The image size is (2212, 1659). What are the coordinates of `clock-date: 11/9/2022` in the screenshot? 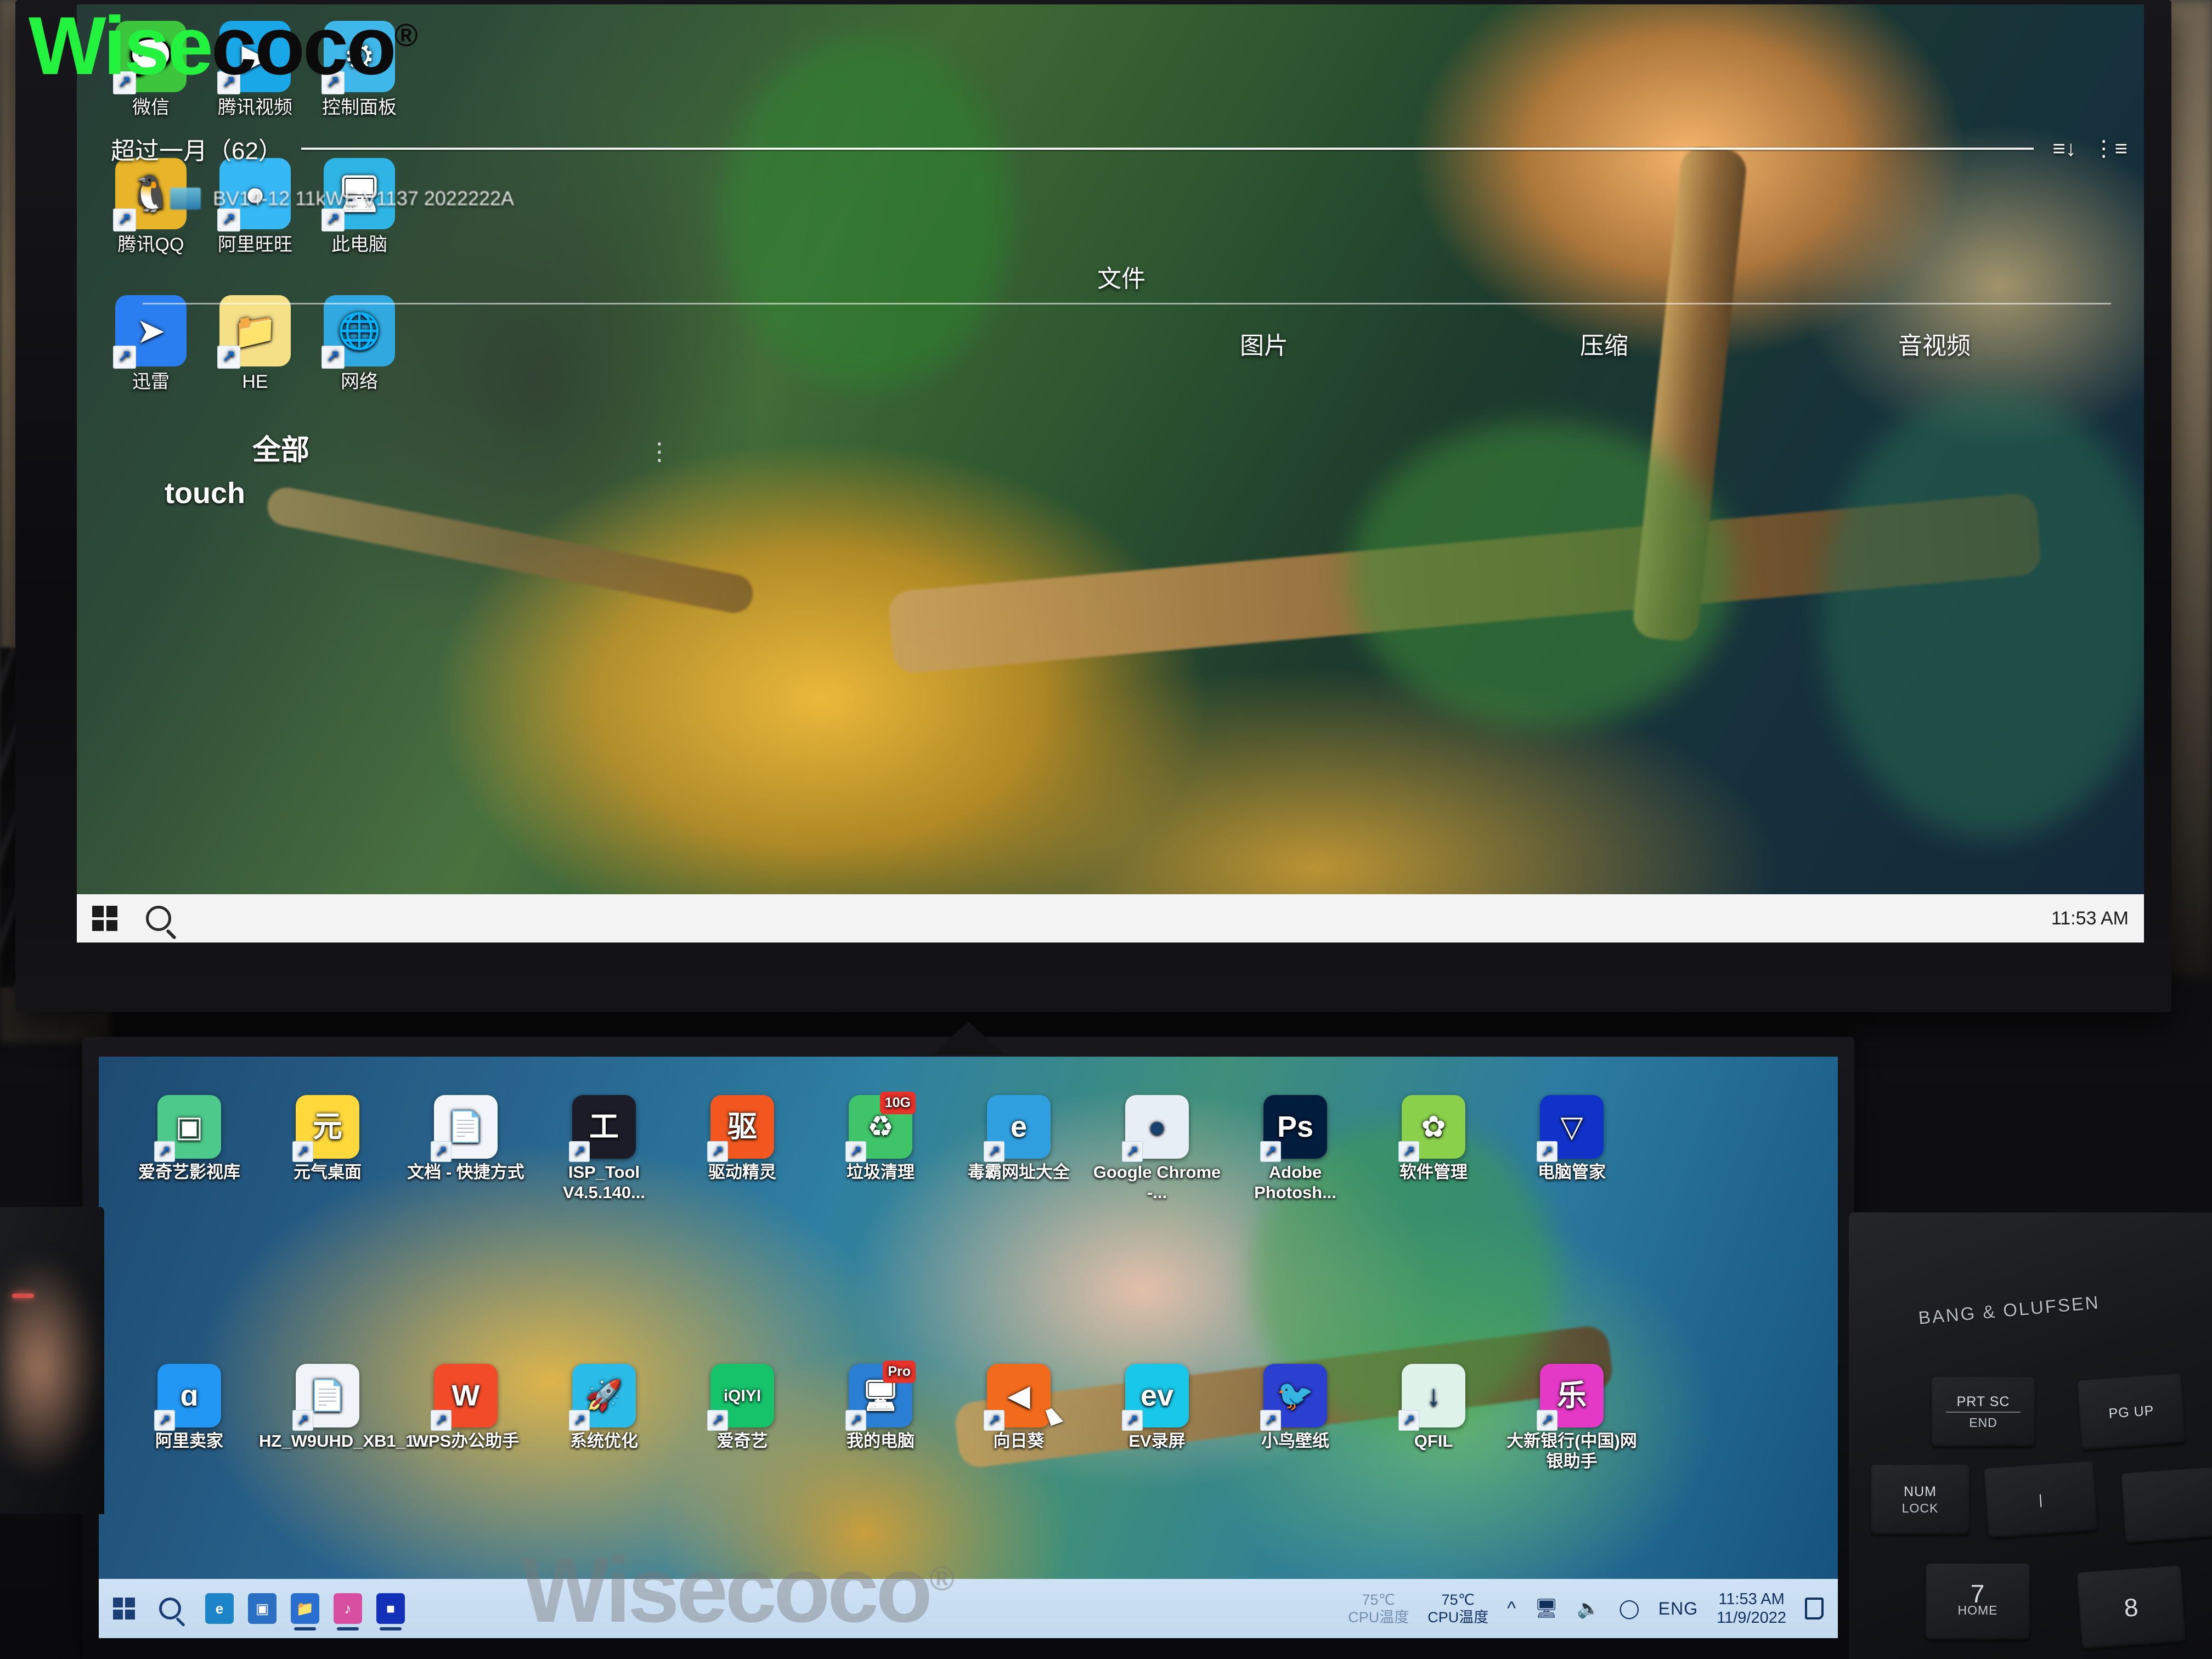 It's located at (1751, 1618).